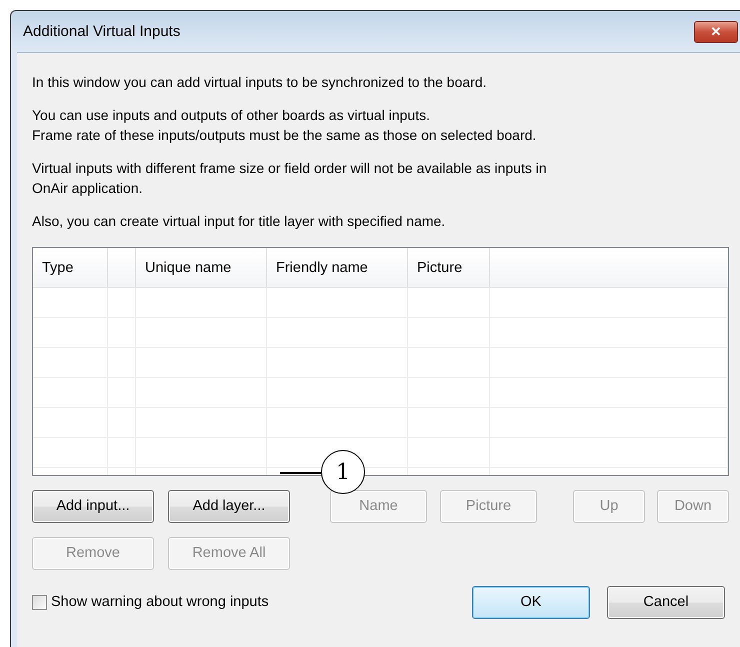 The width and height of the screenshot is (740, 647). What do you see at coordinates (666, 602) in the screenshot?
I see `cancel-button: Cancel` at bounding box center [666, 602].